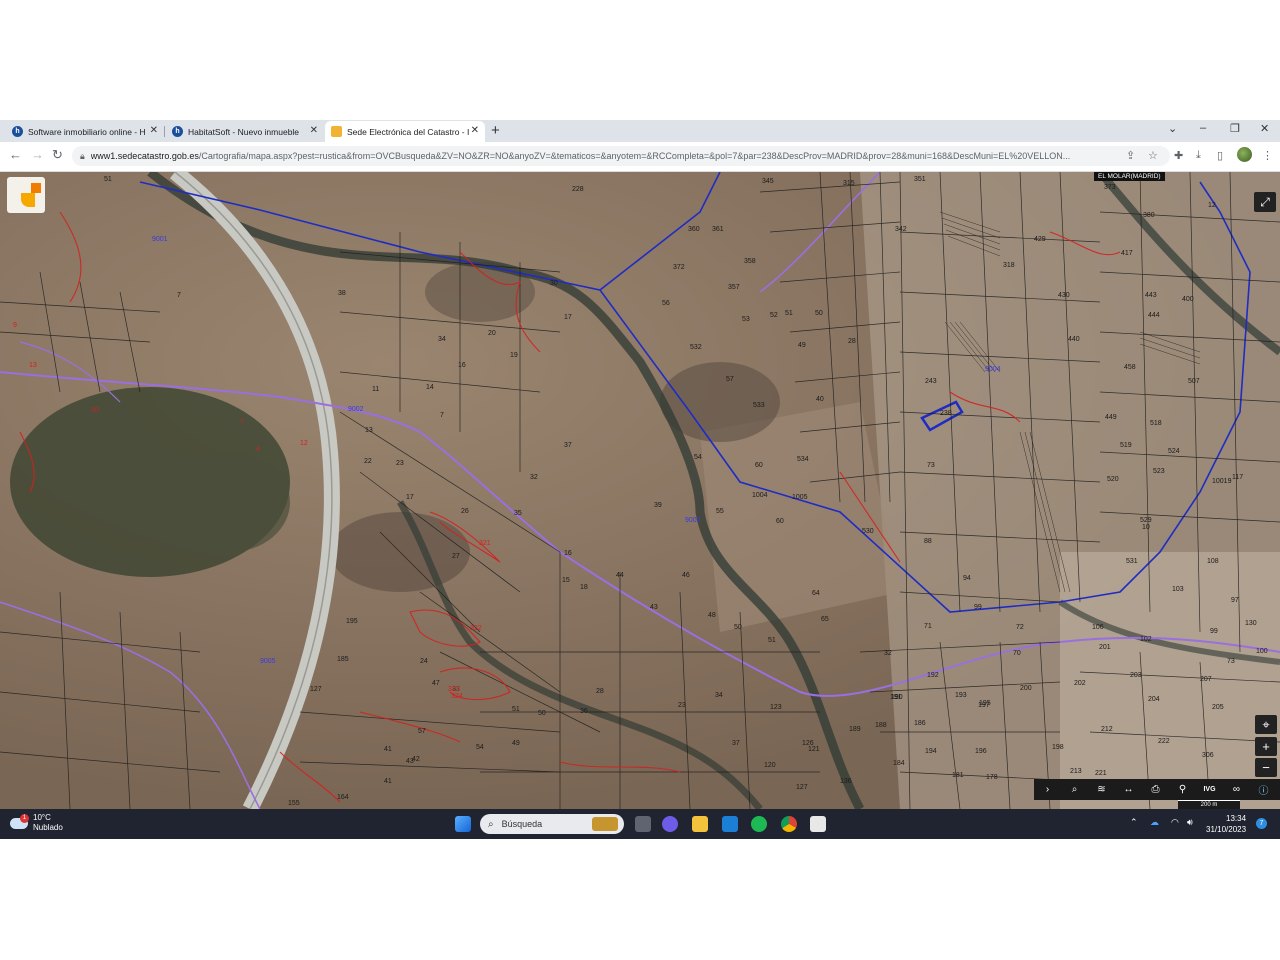  What do you see at coordinates (818, 824) in the screenshot?
I see `snipping-tool-icon` at bounding box center [818, 824].